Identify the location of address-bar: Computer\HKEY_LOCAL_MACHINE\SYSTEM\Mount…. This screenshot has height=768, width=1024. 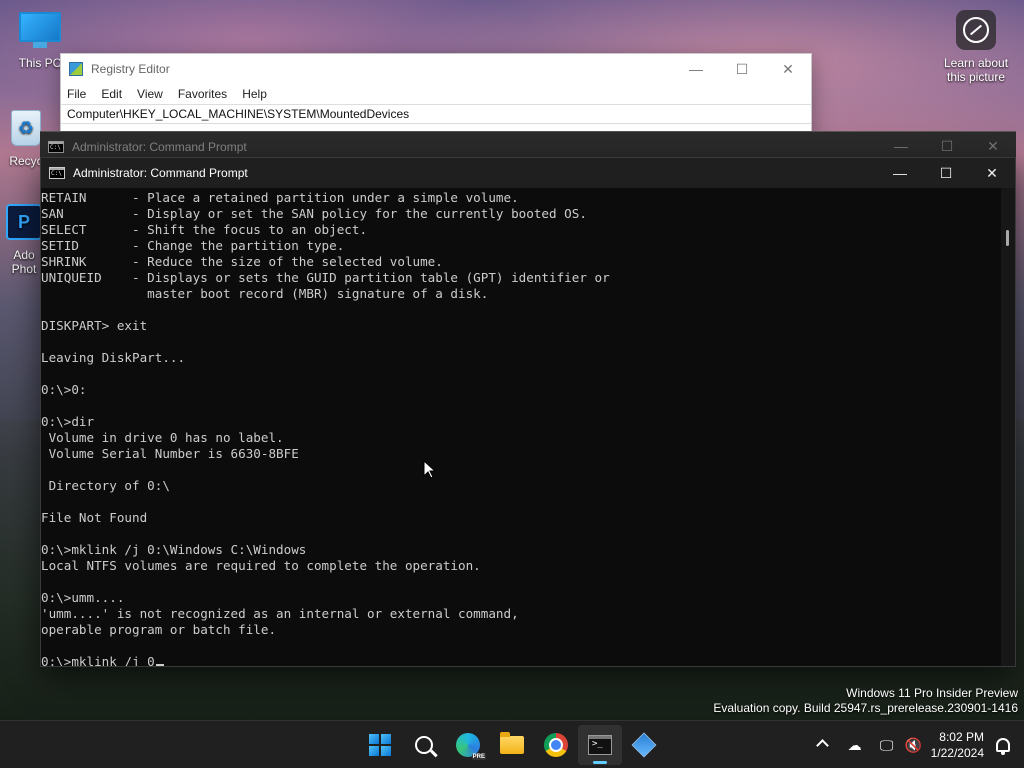
(436, 114).